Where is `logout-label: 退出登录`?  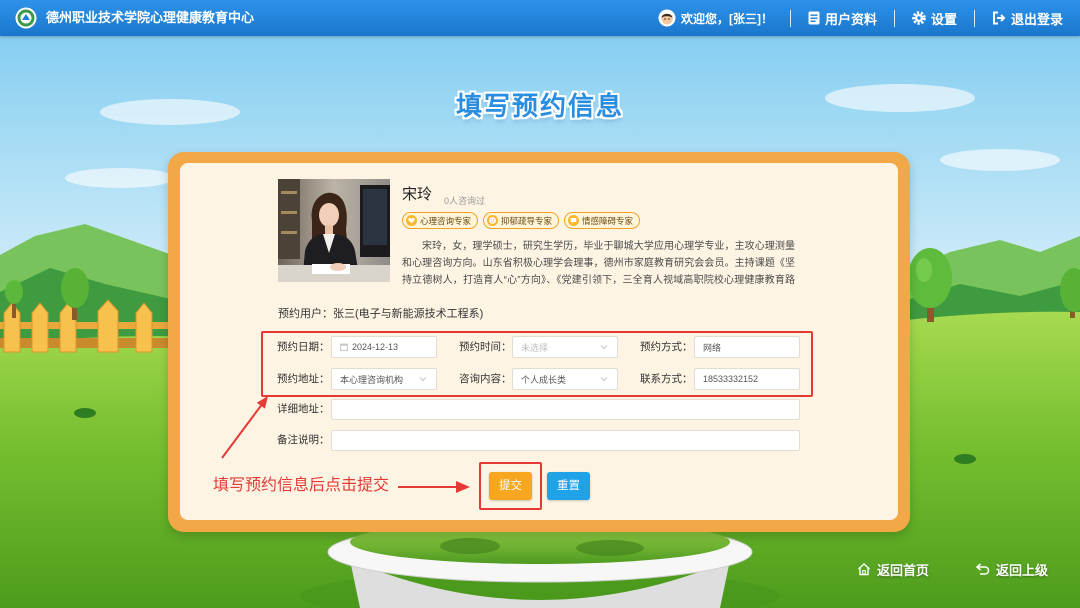
logout-label: 退出登录 is located at coordinates (1036, 19).